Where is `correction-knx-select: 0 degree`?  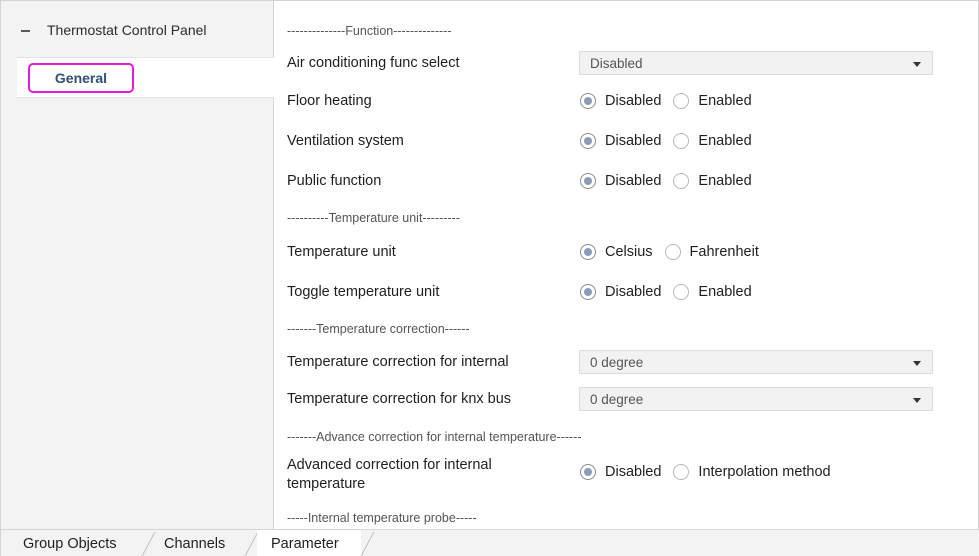 correction-knx-select: 0 degree is located at coordinates (756, 399).